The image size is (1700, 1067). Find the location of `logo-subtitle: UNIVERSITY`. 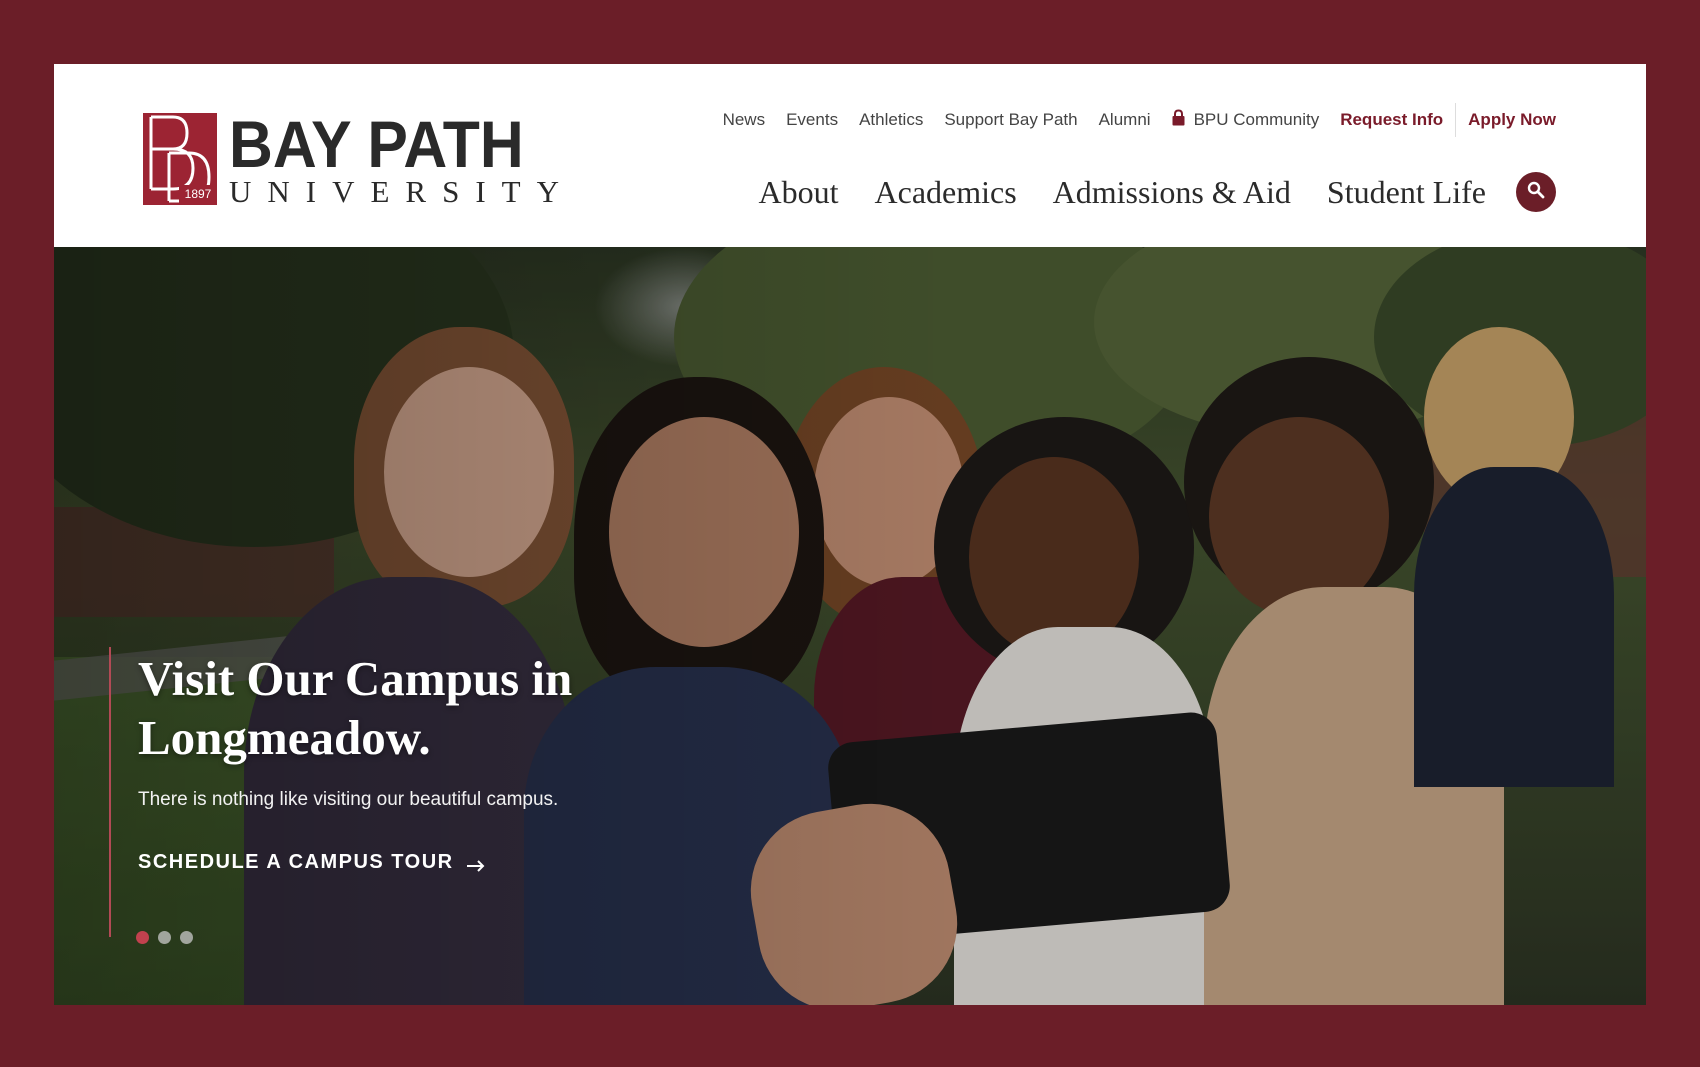

logo-subtitle: UNIVERSITY is located at coordinates (402, 191).